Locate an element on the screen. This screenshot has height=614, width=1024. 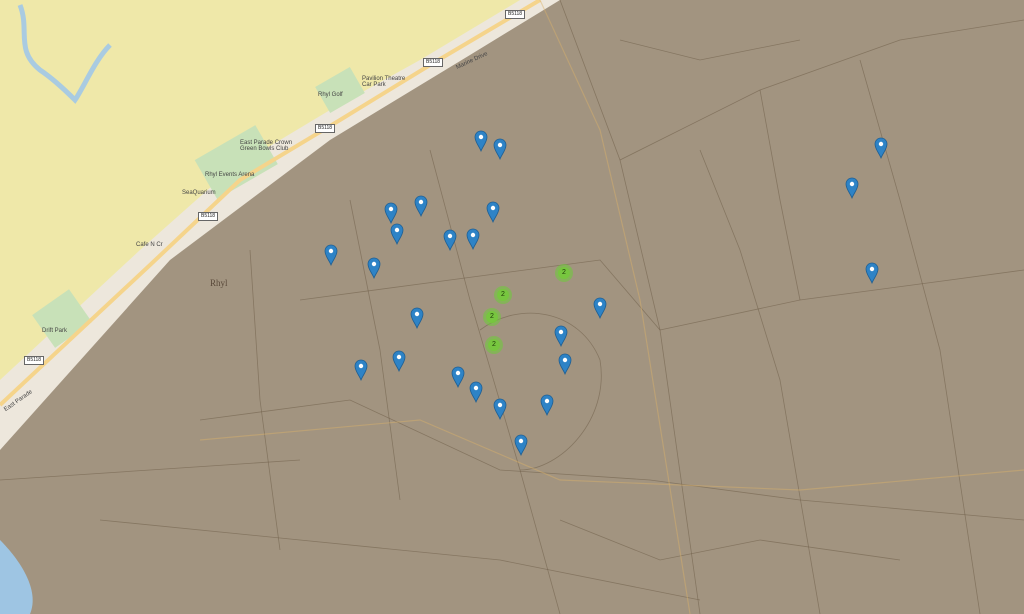
place-label: Pavilion Theatre Car Park is located at coordinates (384, 82).